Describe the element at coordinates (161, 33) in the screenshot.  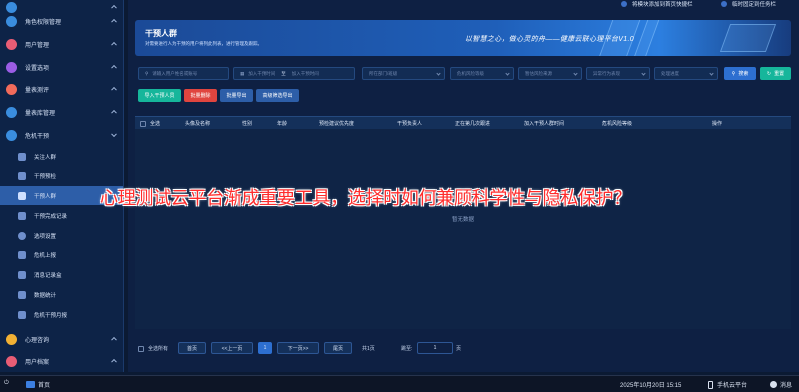
I see `page-title: 干预人群` at that location.